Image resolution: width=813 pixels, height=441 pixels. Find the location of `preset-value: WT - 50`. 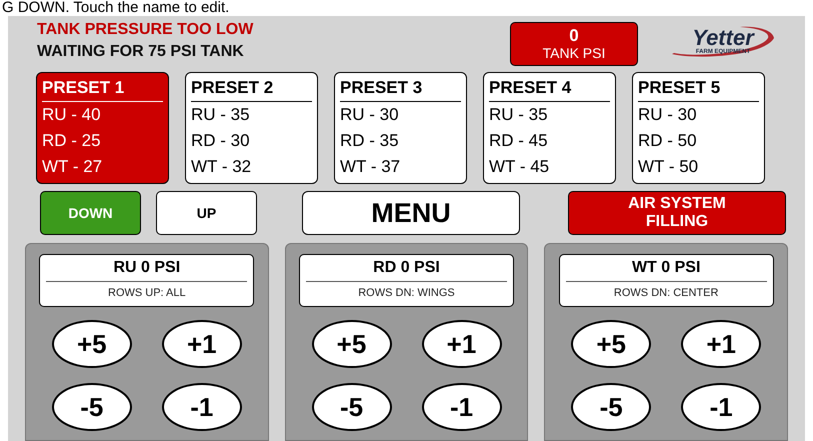

preset-value: WT - 50 is located at coordinates (669, 167).